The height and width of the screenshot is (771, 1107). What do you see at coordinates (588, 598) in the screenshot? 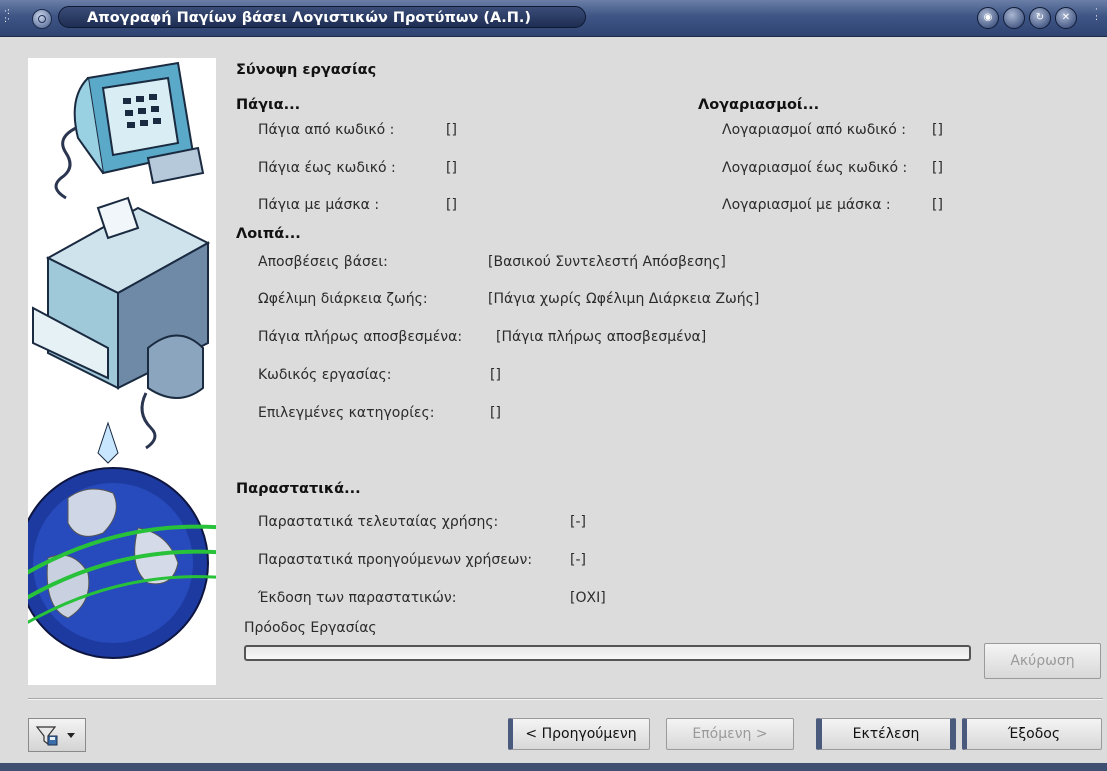
I see `documents-issue-value: [ΟΧΙ]` at bounding box center [588, 598].